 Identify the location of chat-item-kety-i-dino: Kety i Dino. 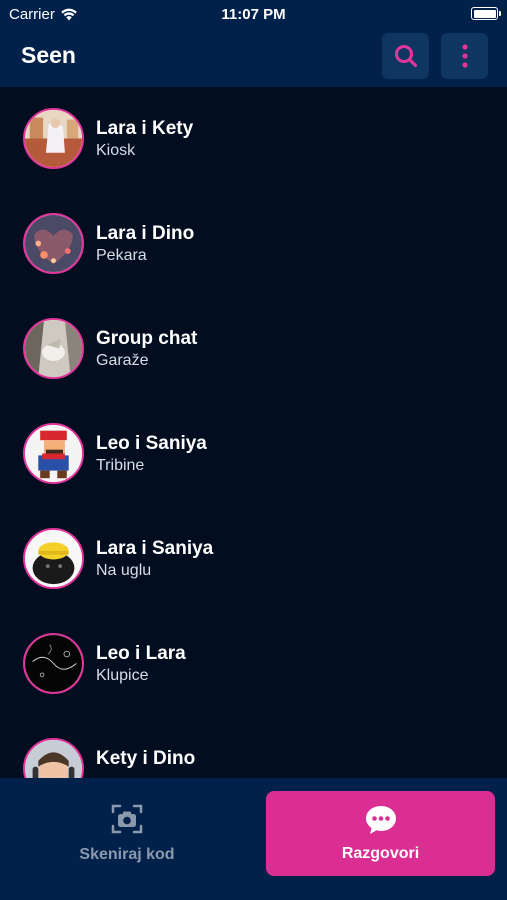
(253, 747).